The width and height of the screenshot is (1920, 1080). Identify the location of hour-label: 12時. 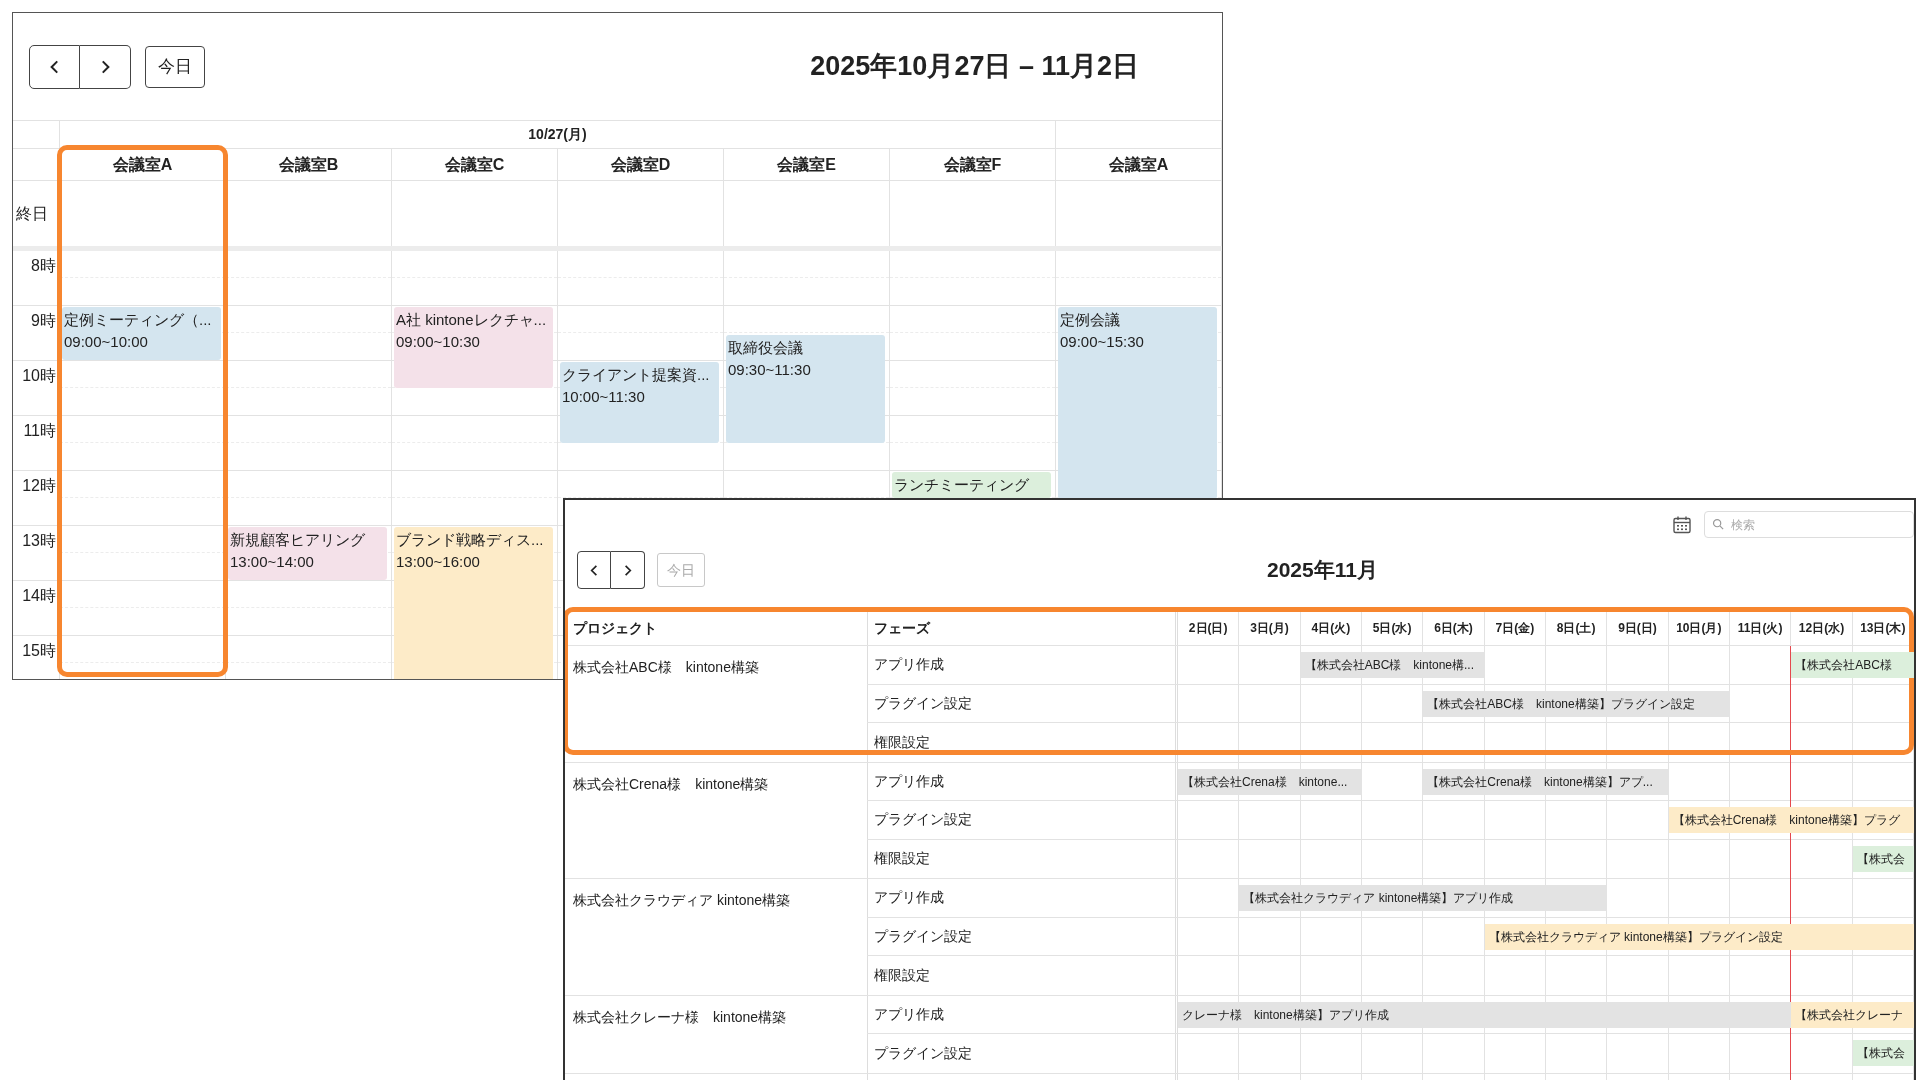
(39, 486).